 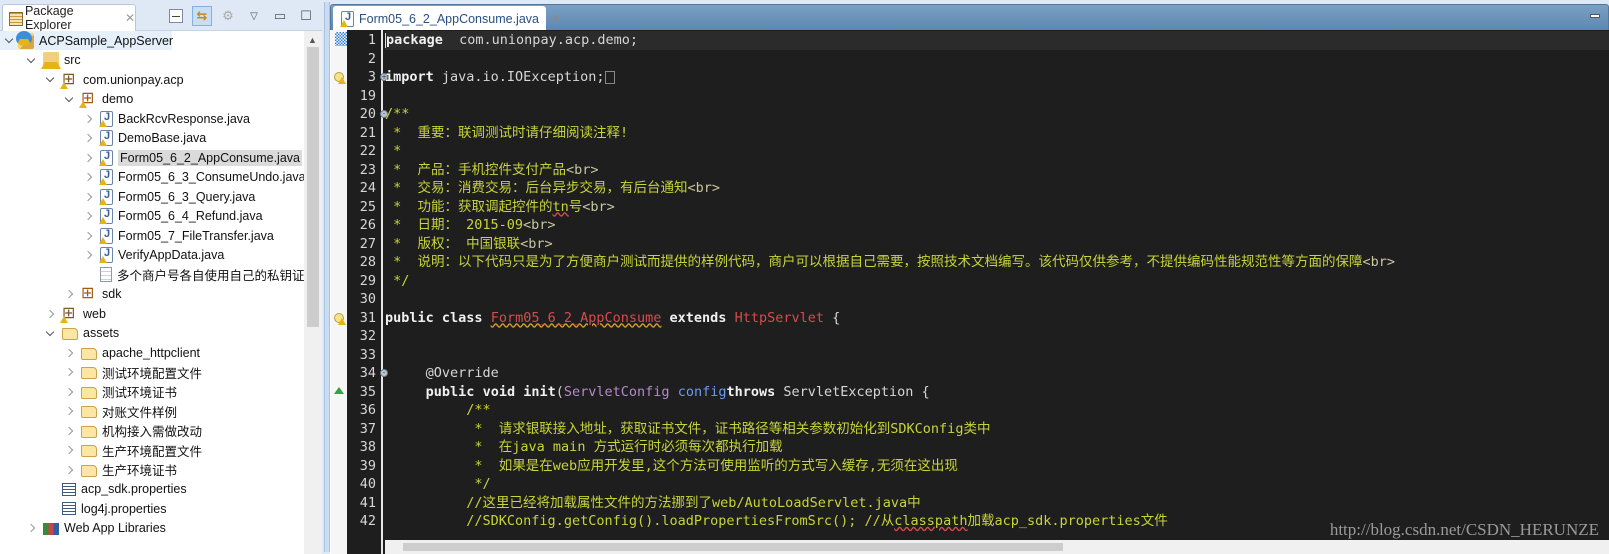 What do you see at coordinates (997, 77) in the screenshot?
I see `code-line: import java.io.IOException;` at bounding box center [997, 77].